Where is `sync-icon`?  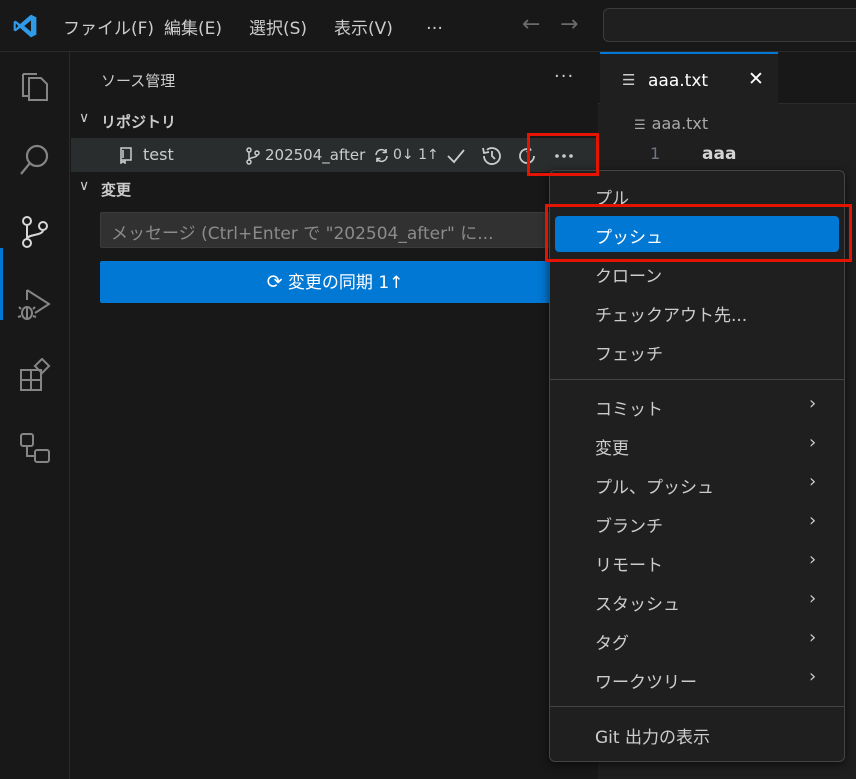 sync-icon is located at coordinates (381, 155).